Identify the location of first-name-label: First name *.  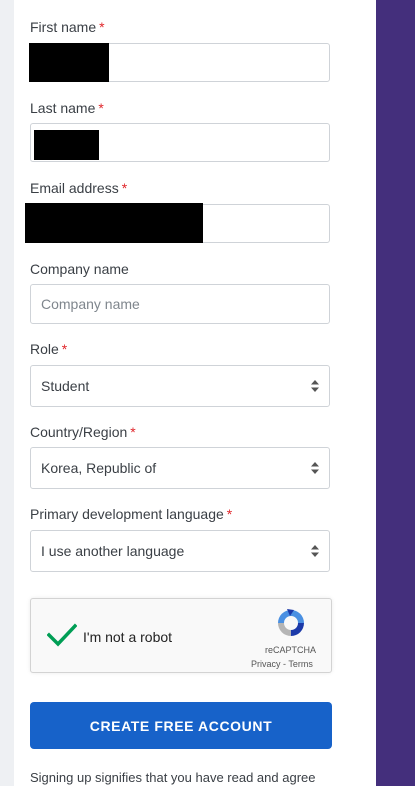
(67, 27).